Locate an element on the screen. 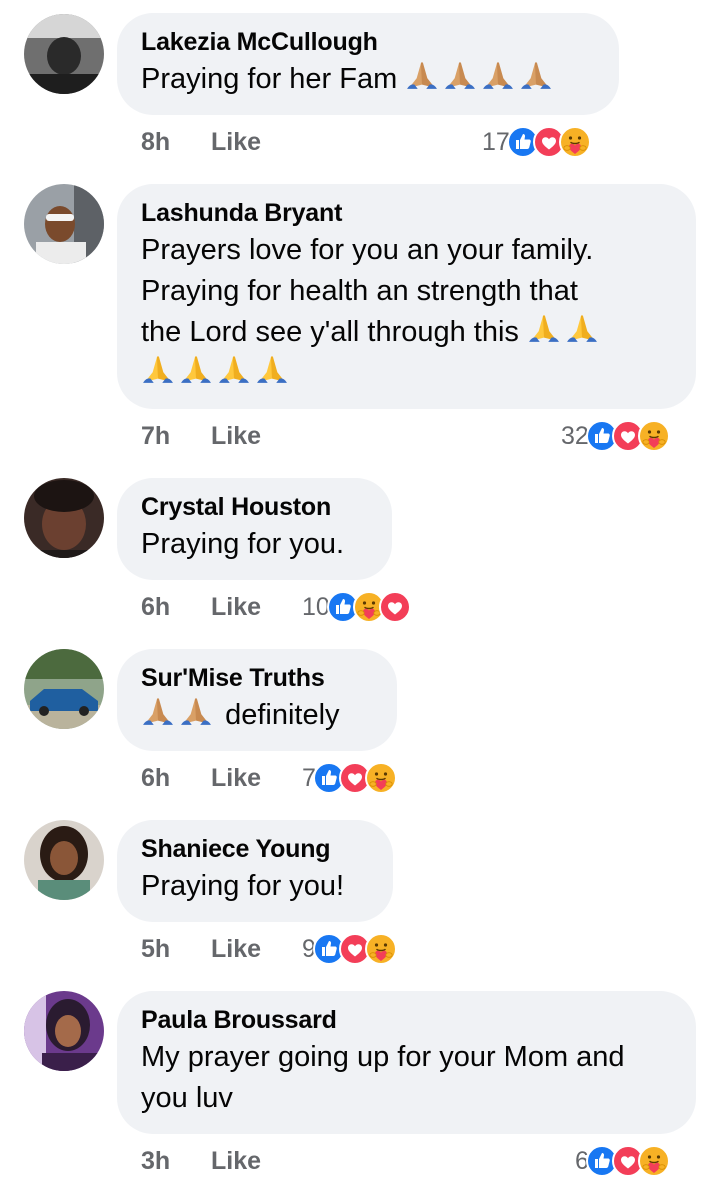 The image size is (720, 1190). reaction-summary: 7 is located at coordinates (349, 778).